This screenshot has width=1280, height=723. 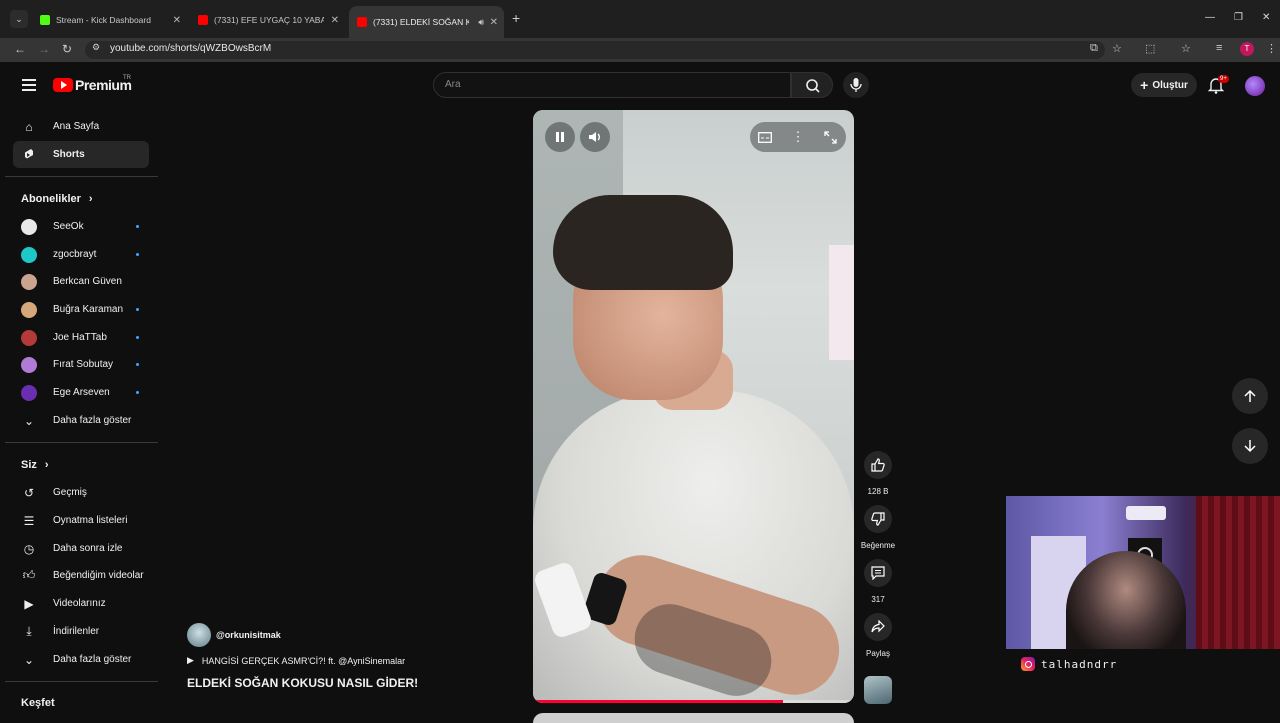 What do you see at coordinates (1117, 48) in the screenshot?
I see `bookmark-star-icon: ☆` at bounding box center [1117, 48].